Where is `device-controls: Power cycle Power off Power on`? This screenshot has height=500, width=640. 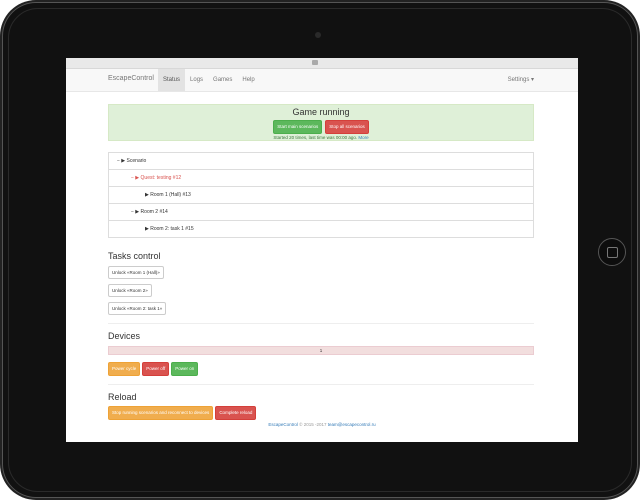 device-controls: Power cycle Power off Power on is located at coordinates (321, 369).